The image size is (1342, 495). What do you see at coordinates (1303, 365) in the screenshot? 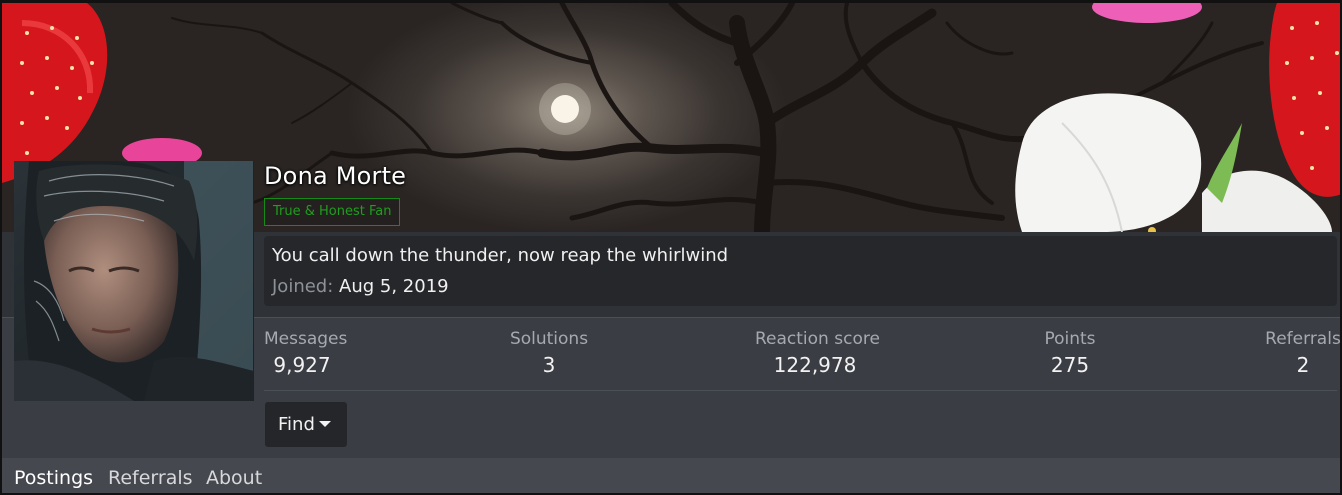
I see `stat-value: 2` at bounding box center [1303, 365].